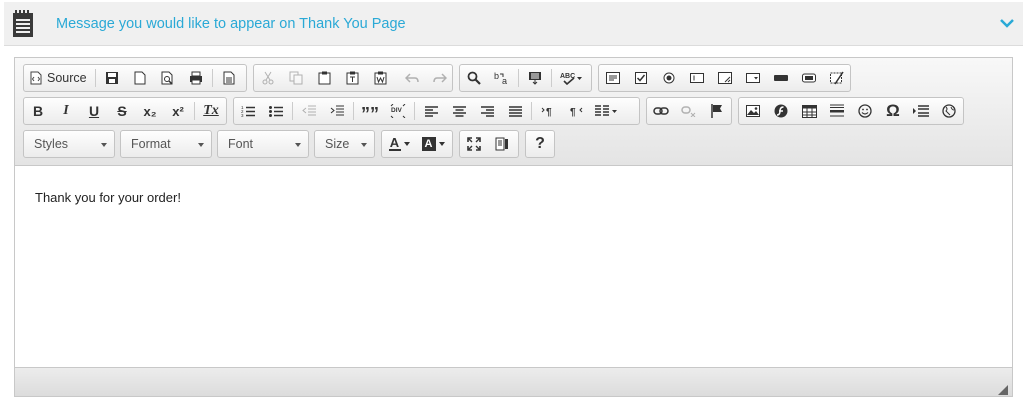 This screenshot has width=1023, height=400. Describe the element at coordinates (370, 111) in the screenshot. I see `blockquote-button: ””` at that location.